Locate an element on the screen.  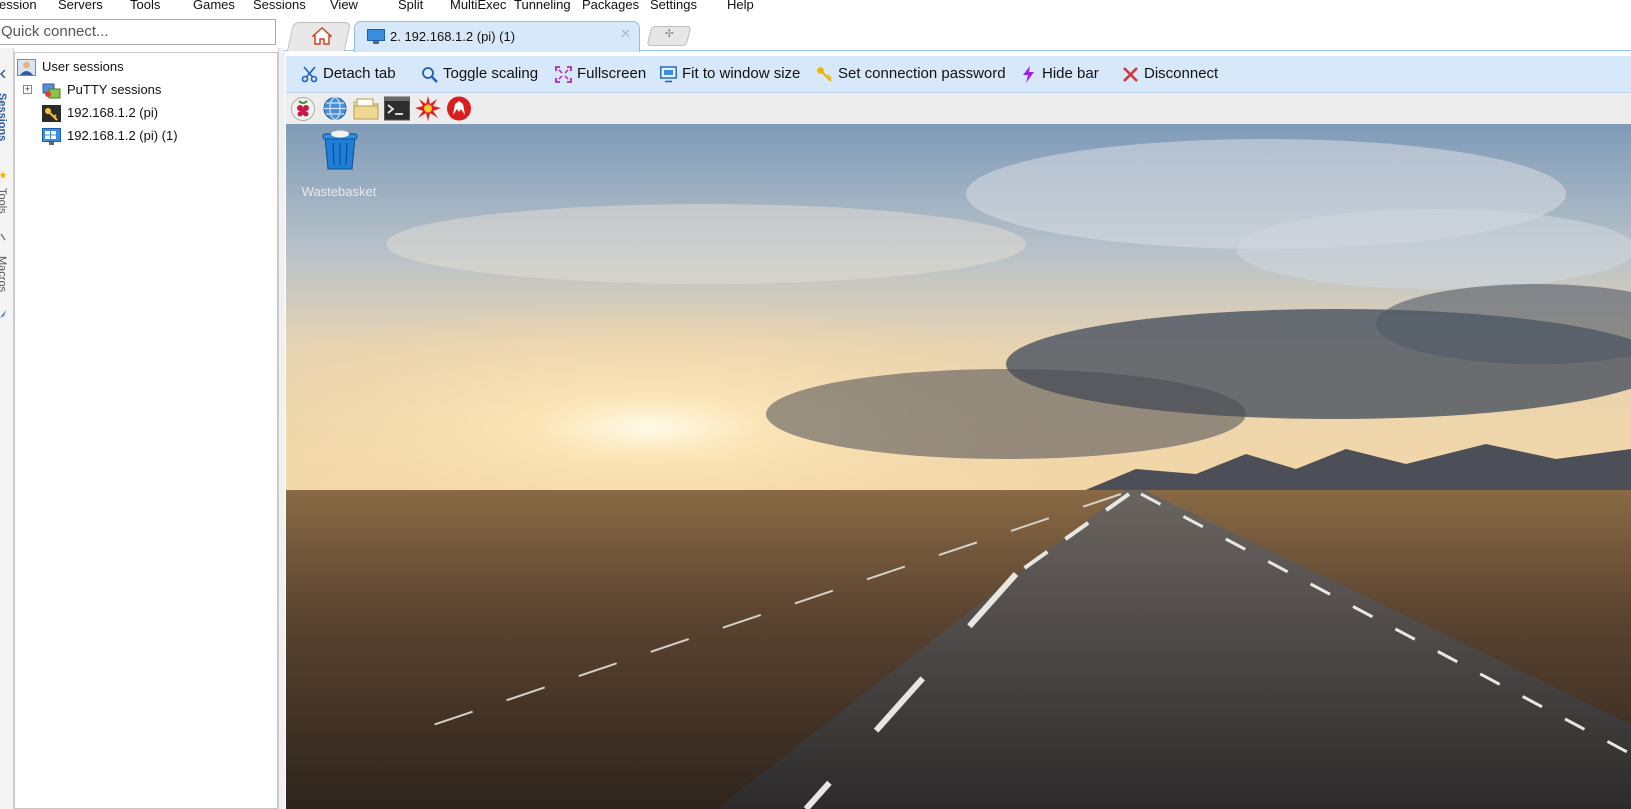
hide-bar-button: Hide bar is located at coordinates (1060, 75).